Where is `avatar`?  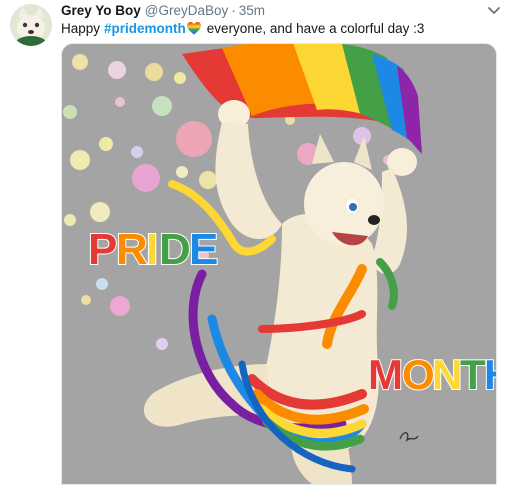
avatar is located at coordinates (31, 25).